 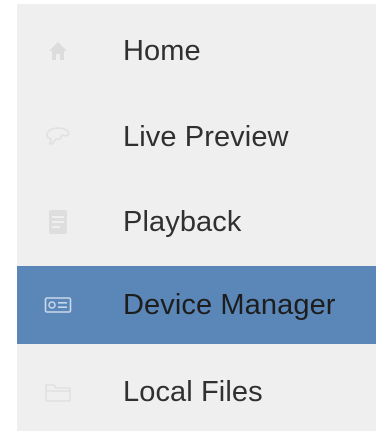 What do you see at coordinates (58, 305) in the screenshot?
I see `device-manager-icon` at bounding box center [58, 305].